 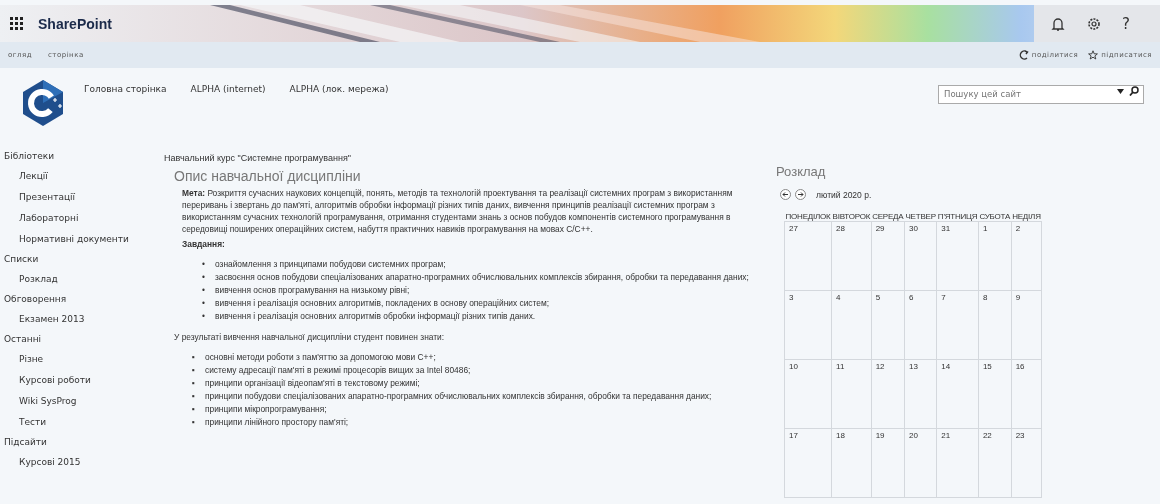 What do you see at coordinates (920, 325) in the screenshot?
I see `day-cell: 6` at bounding box center [920, 325].